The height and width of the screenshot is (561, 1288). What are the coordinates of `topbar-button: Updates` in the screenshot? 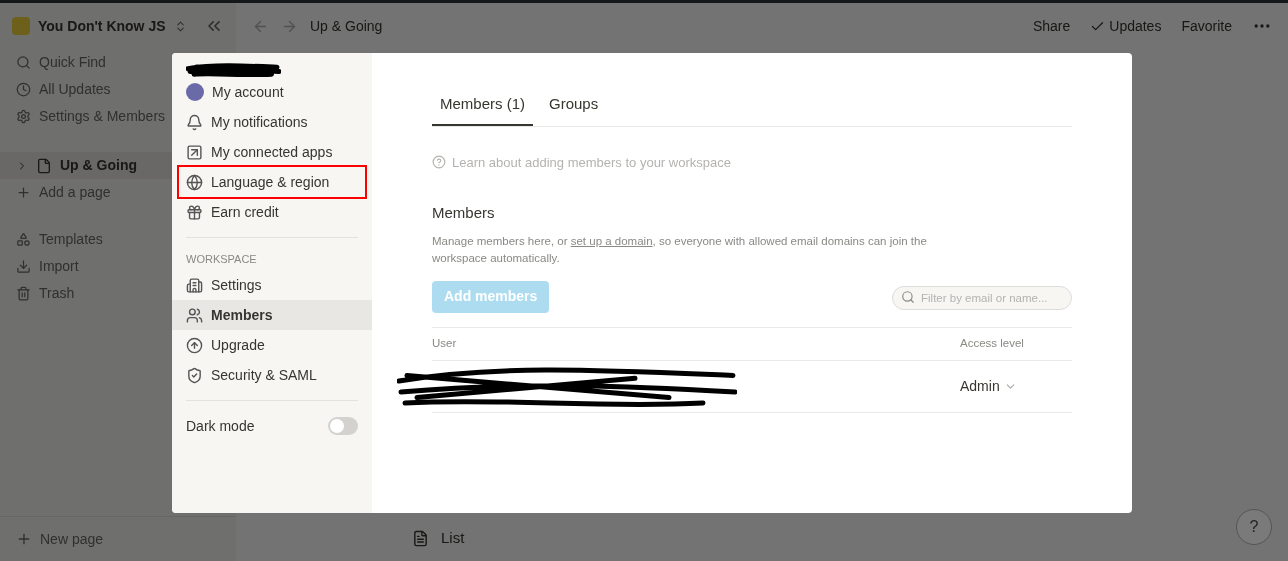 It's located at (1126, 26).